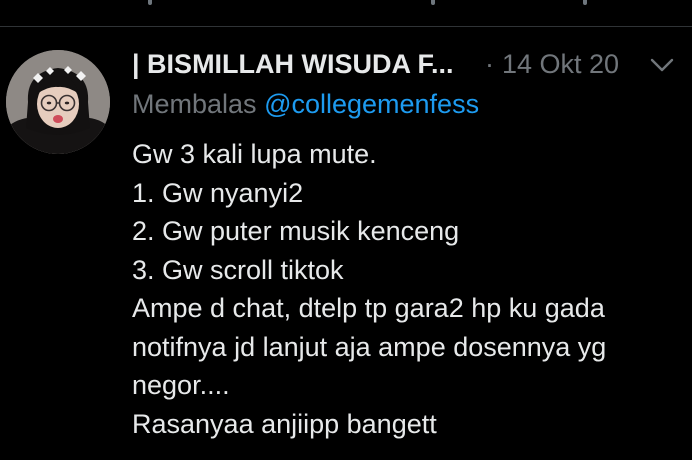  I want to click on share-action-icon, so click(585, 2).